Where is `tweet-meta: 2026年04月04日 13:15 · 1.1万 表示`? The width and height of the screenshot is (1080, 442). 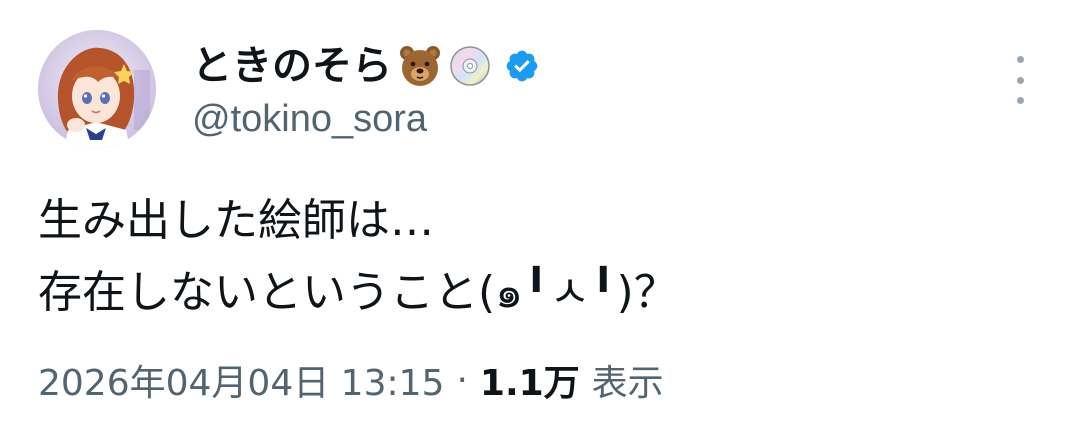 tweet-meta: 2026年04月04日 13:15 · 1.1万 表示 is located at coordinates (351, 380).